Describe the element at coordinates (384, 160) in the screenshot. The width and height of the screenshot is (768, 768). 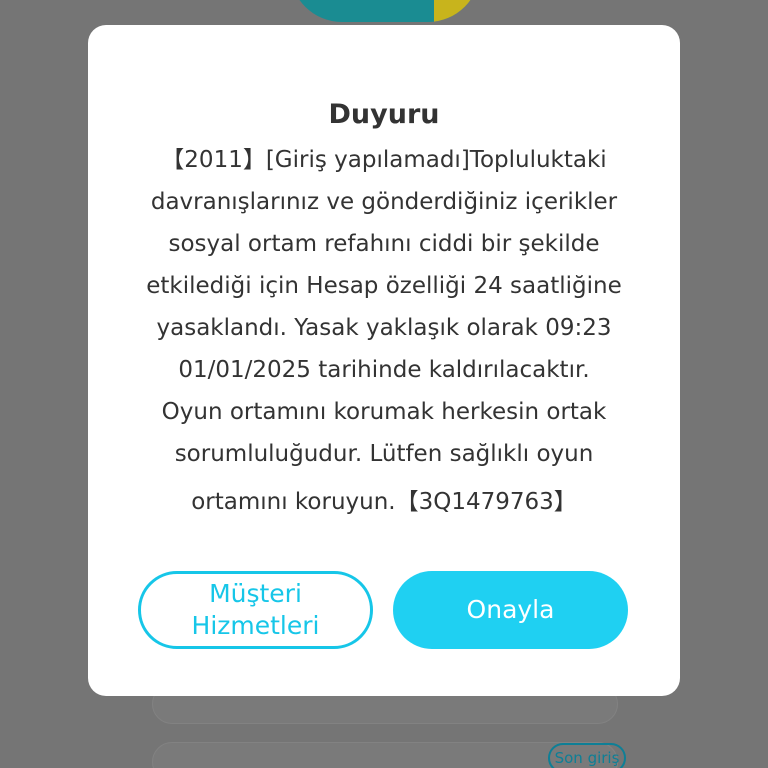
I see `message-line: 【2011】[Giriş yapılamadı]Topluluktaki` at that location.